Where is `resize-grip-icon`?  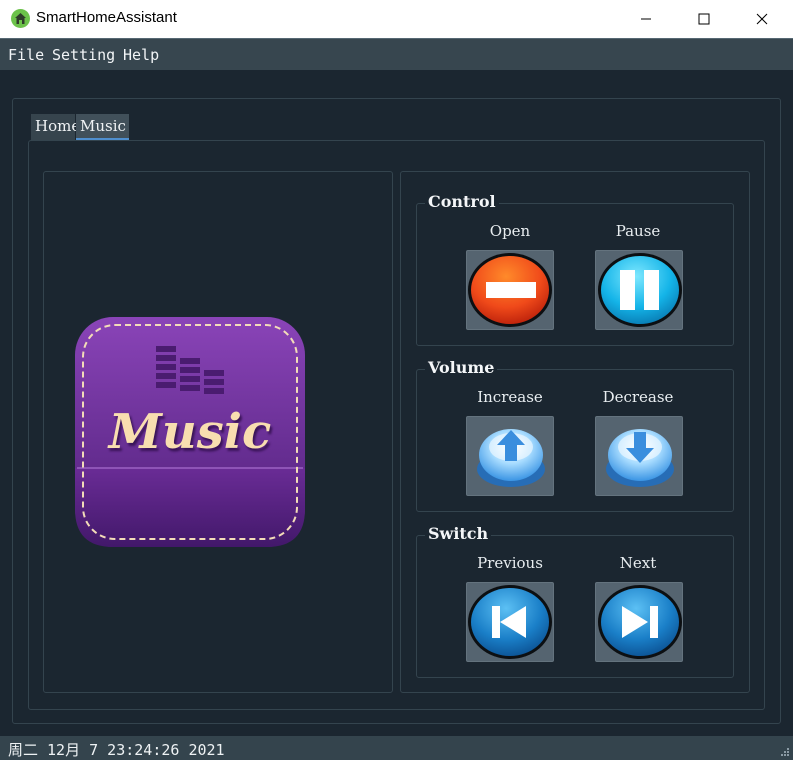 resize-grip-icon is located at coordinates (784, 751).